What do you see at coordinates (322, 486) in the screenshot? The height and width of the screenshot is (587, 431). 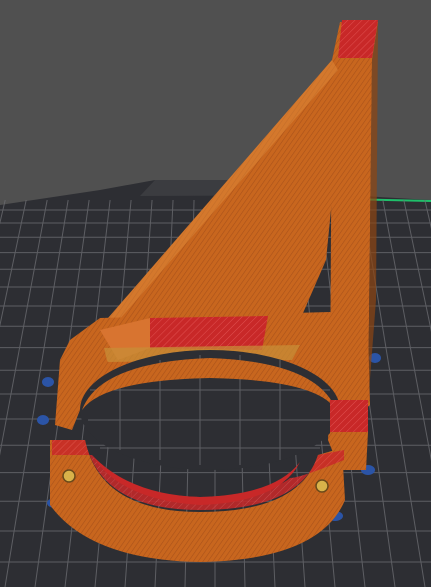 I see `insert-right` at bounding box center [322, 486].